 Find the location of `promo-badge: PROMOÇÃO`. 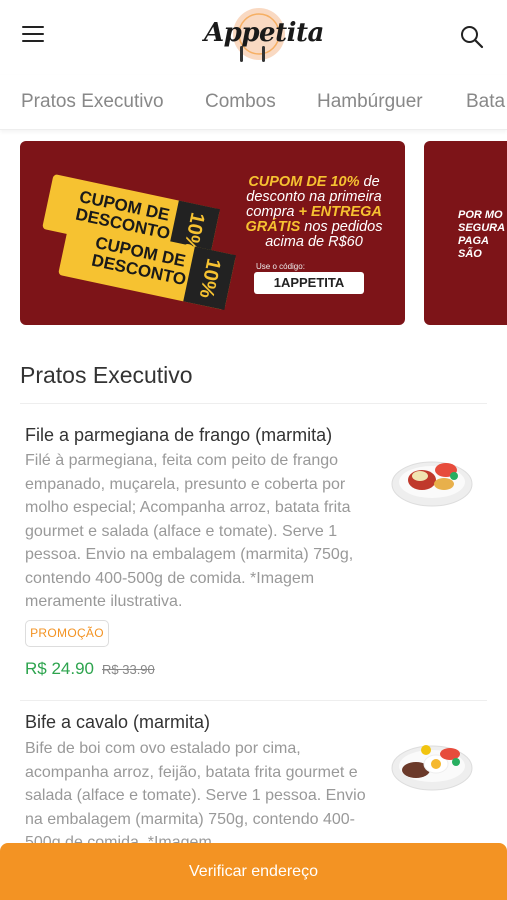

promo-badge: PROMOÇÃO is located at coordinates (67, 633).